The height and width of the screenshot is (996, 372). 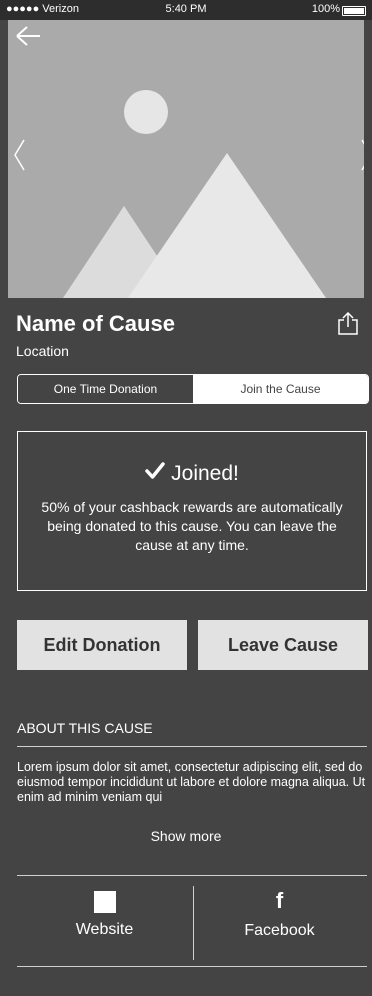 What do you see at coordinates (354, 11) in the screenshot?
I see `battery-icon` at bounding box center [354, 11].